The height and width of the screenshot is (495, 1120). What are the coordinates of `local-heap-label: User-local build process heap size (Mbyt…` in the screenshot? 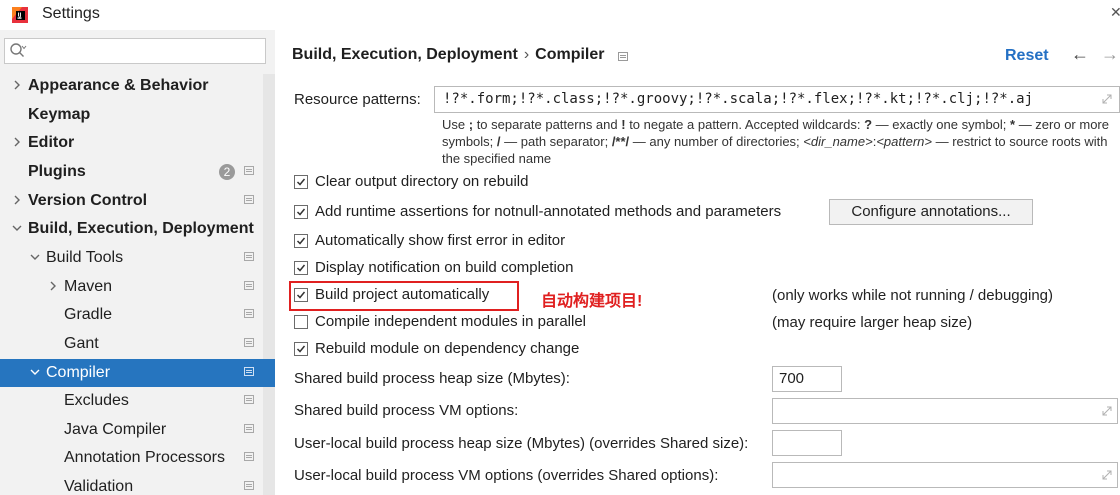 It's located at (521, 443).